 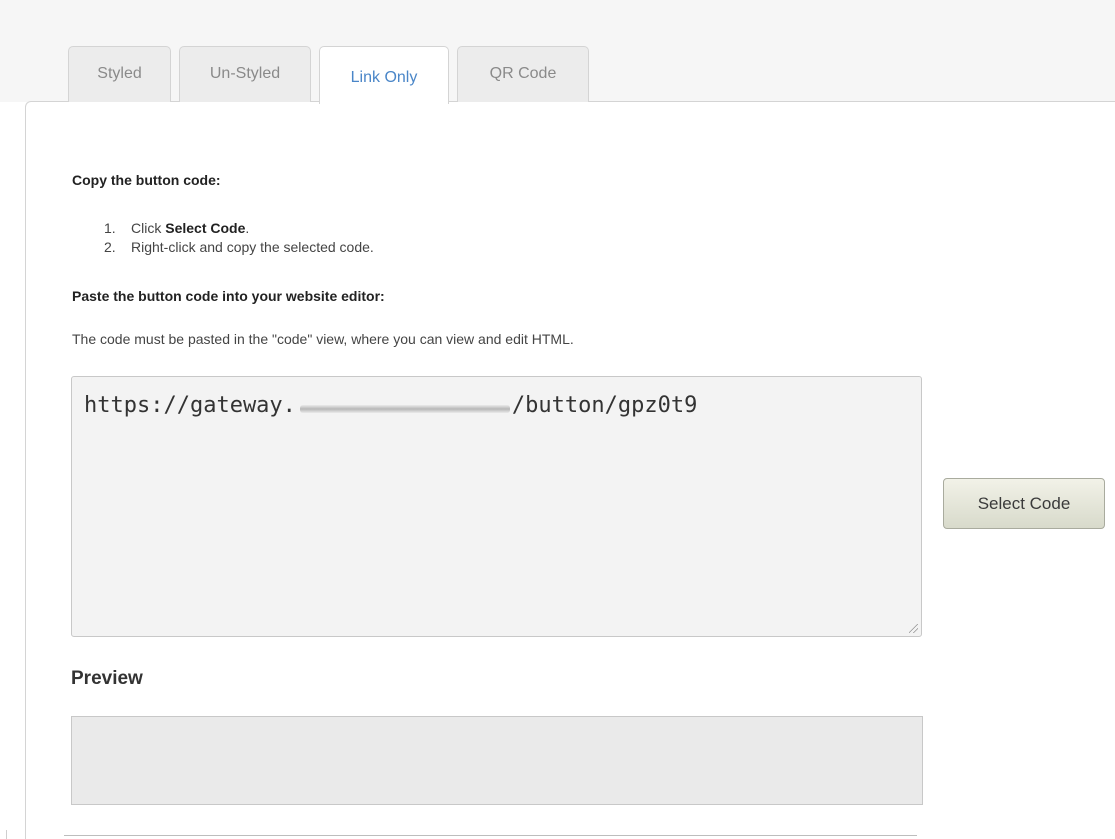 What do you see at coordinates (404, 409) in the screenshot?
I see `redaction-blur` at bounding box center [404, 409].